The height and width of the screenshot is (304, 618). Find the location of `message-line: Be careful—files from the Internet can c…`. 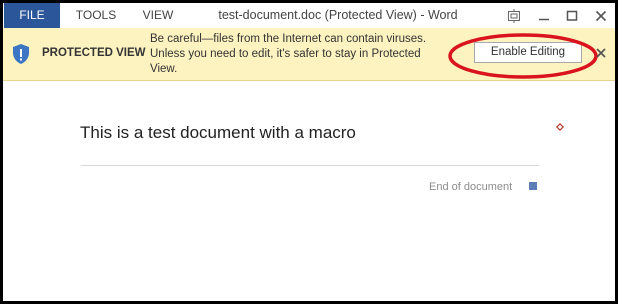

message-line: Be careful—files from the Internet can c… is located at coordinates (288, 39).